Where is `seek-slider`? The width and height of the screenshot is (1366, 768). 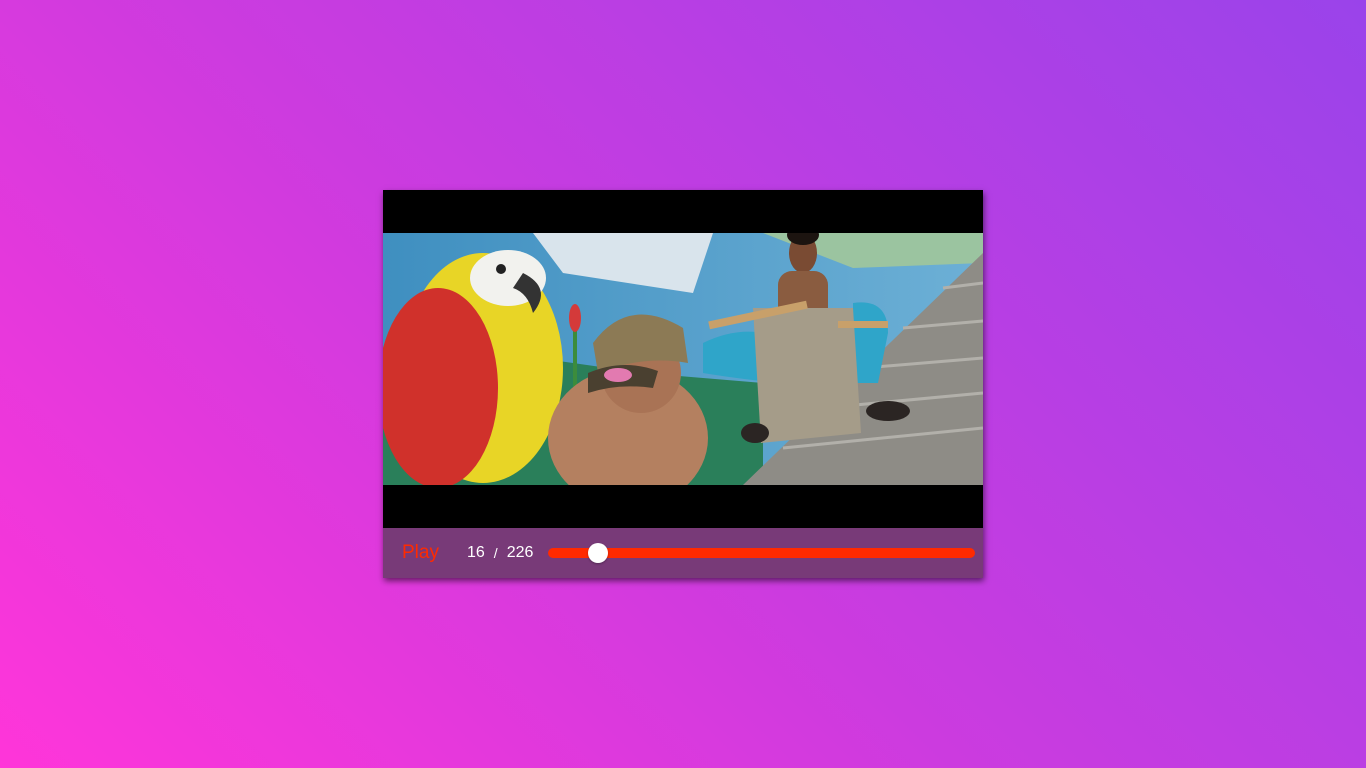 seek-slider is located at coordinates (761, 553).